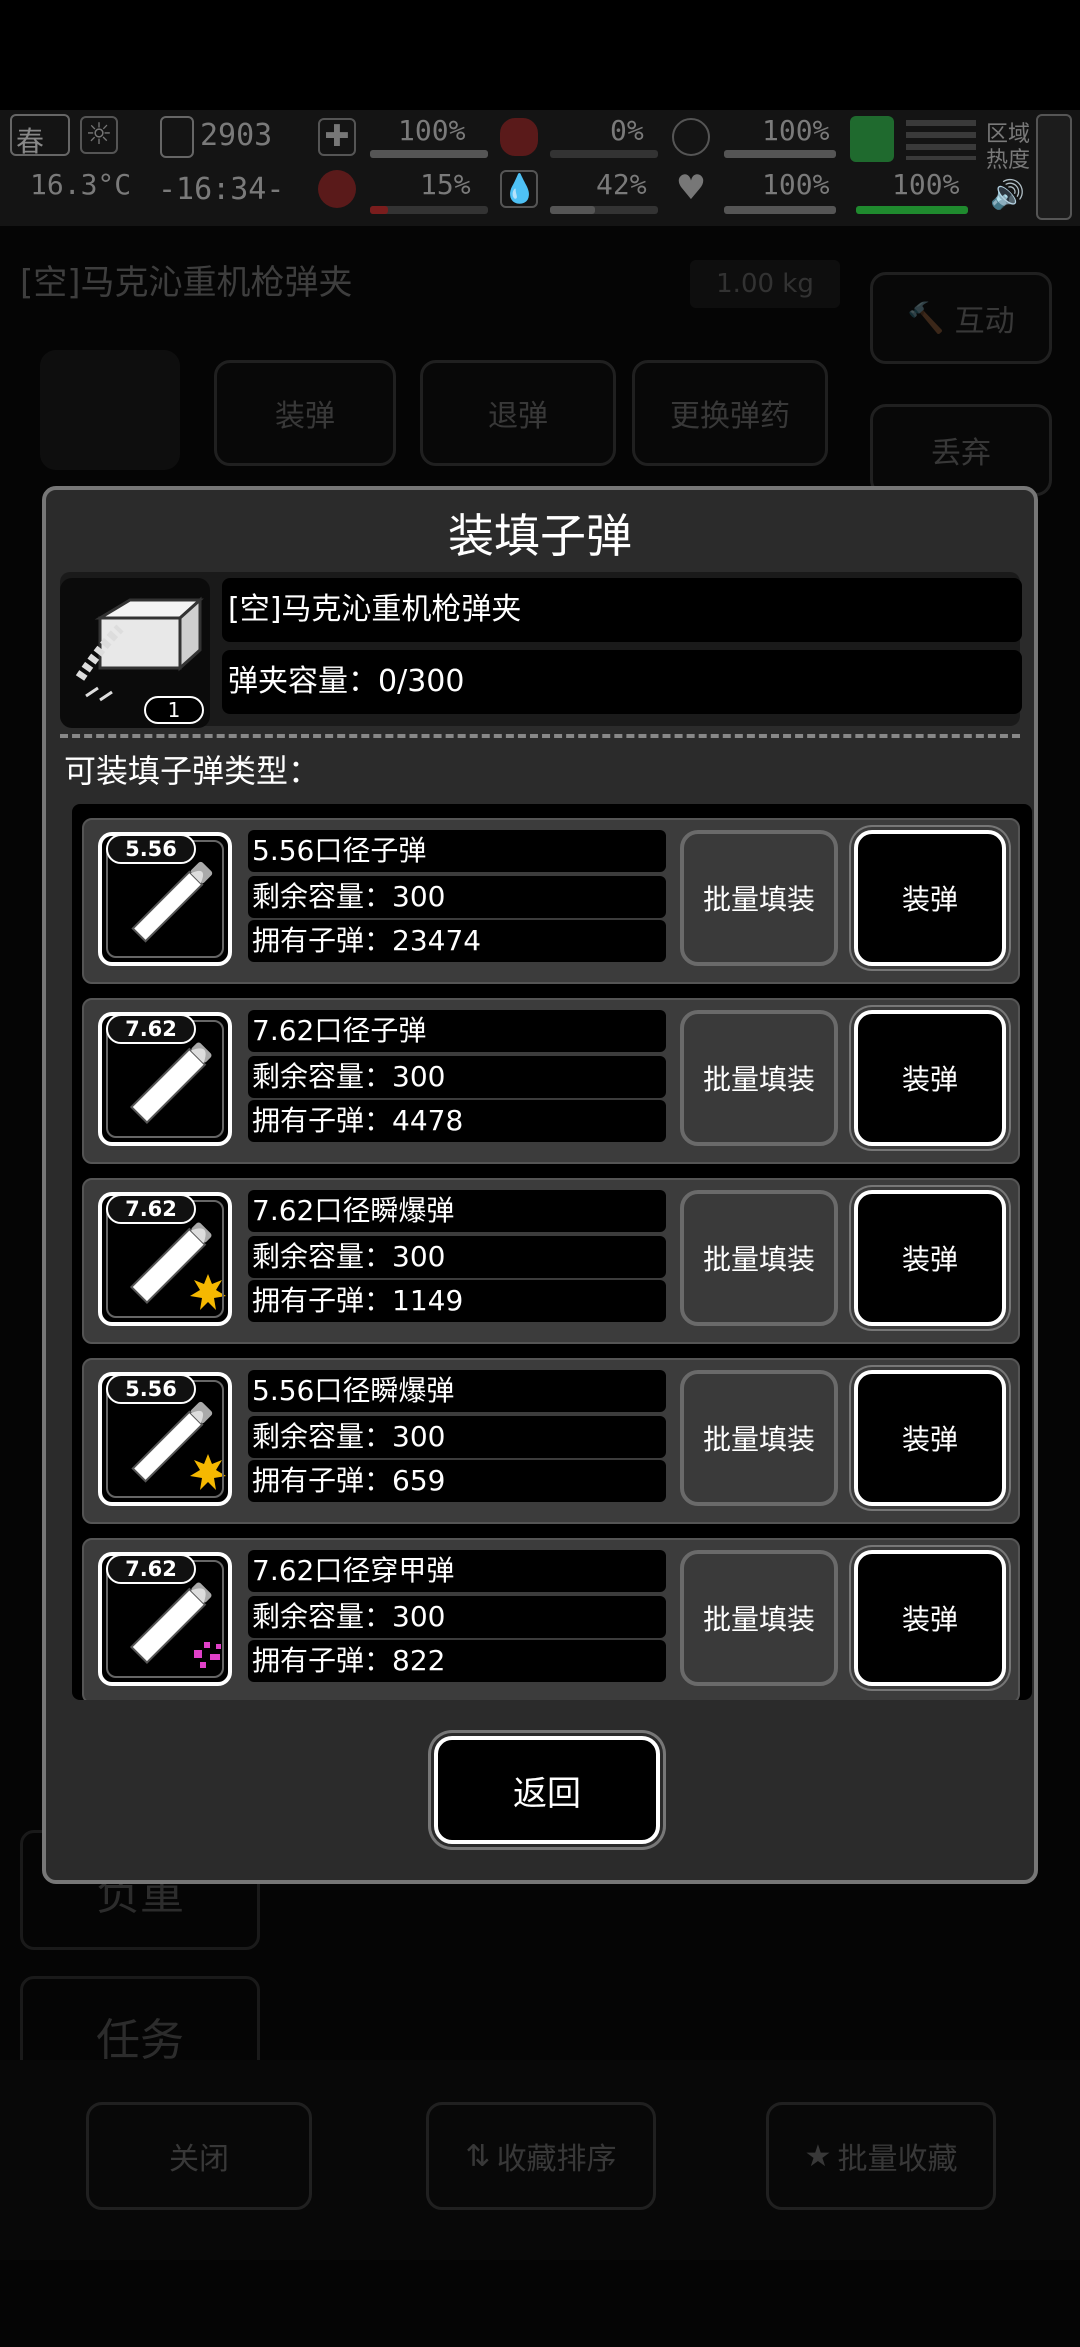 This screenshot has width=1080, height=2347. Describe the element at coordinates (192, 771) in the screenshot. I see `ammo-types-label: 可装填子弹类型：` at that location.